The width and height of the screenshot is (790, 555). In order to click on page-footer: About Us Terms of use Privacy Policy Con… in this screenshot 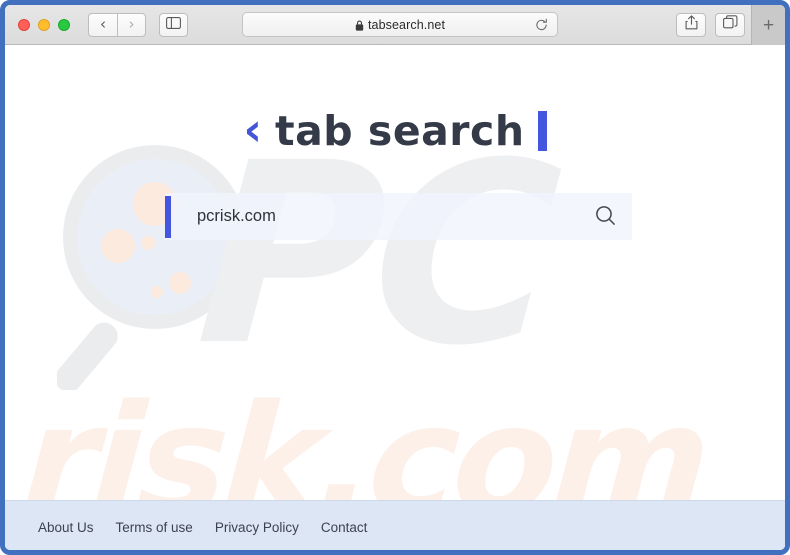, I will do `click(395, 525)`.